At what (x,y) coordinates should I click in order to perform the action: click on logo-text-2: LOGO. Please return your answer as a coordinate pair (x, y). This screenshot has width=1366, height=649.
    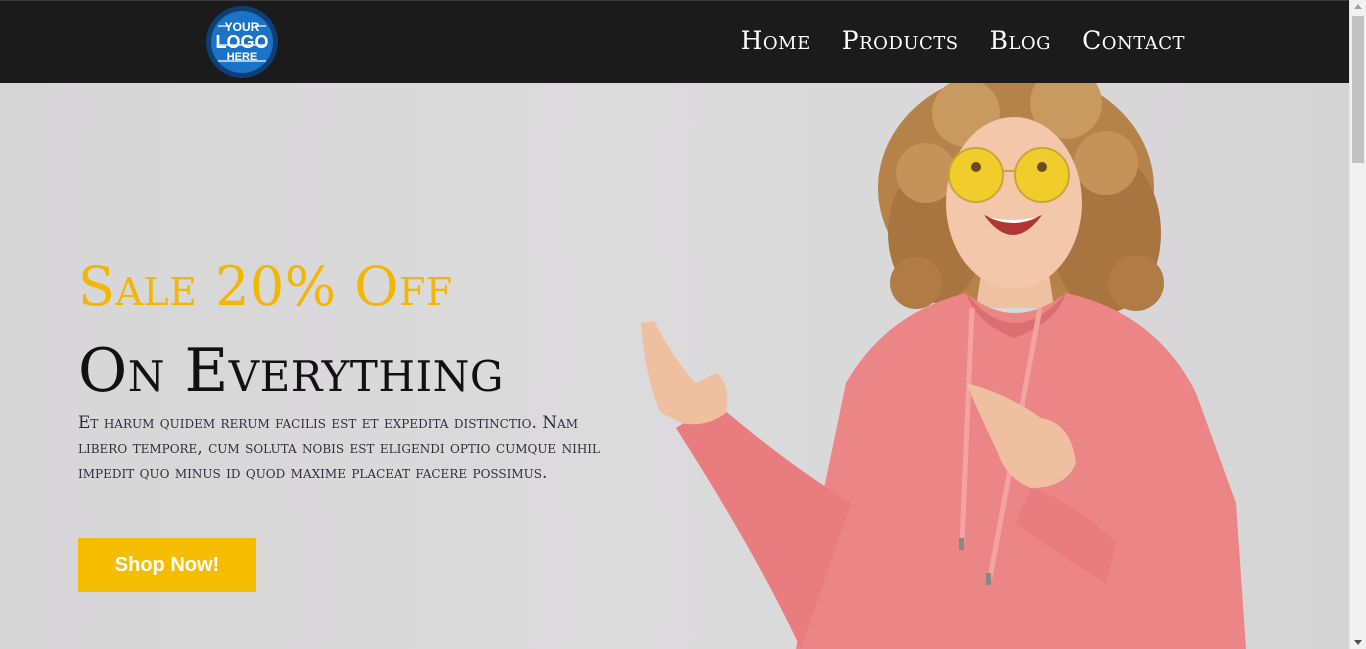
    Looking at the image, I should click on (242, 42).